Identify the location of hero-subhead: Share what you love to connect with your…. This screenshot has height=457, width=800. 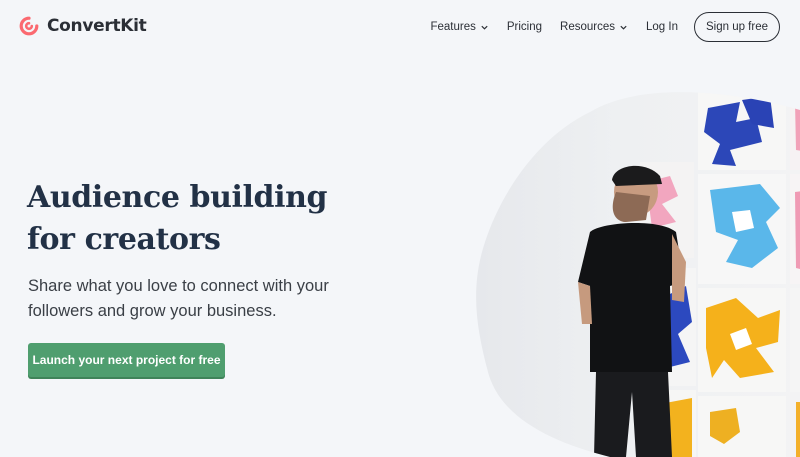
(178, 298).